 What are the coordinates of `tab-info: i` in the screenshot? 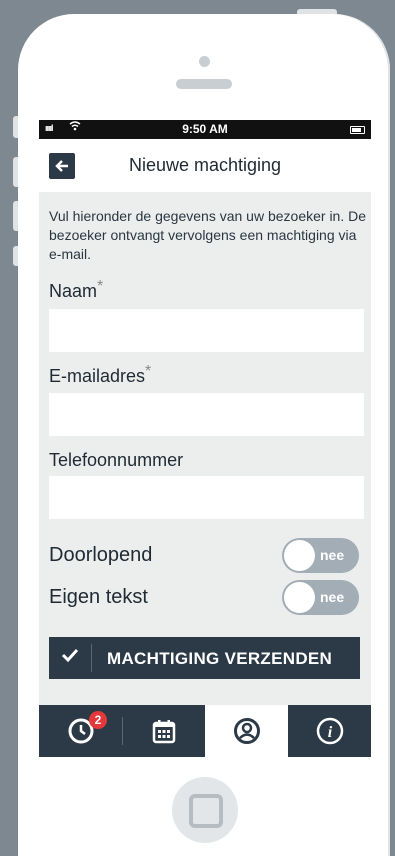 It's located at (329, 731).